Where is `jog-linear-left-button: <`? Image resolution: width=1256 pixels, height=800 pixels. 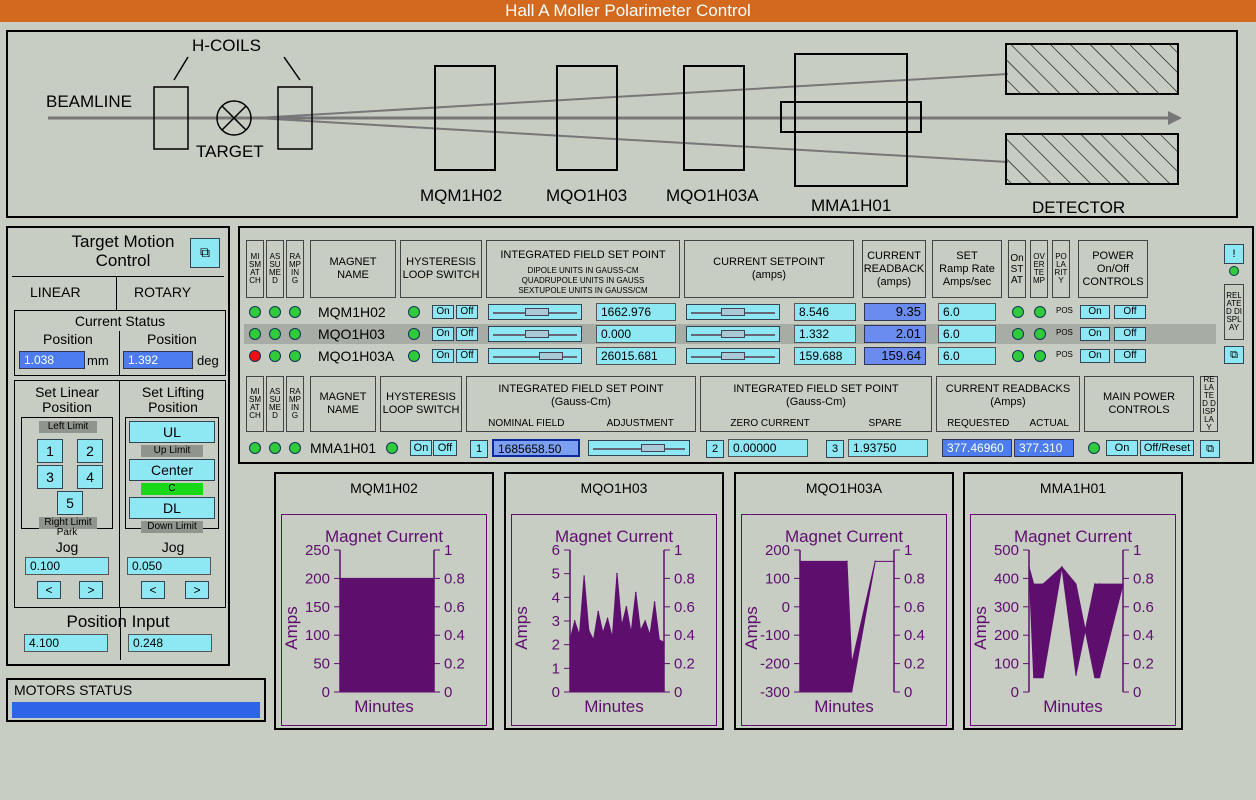
jog-linear-left-button: < is located at coordinates (49, 590).